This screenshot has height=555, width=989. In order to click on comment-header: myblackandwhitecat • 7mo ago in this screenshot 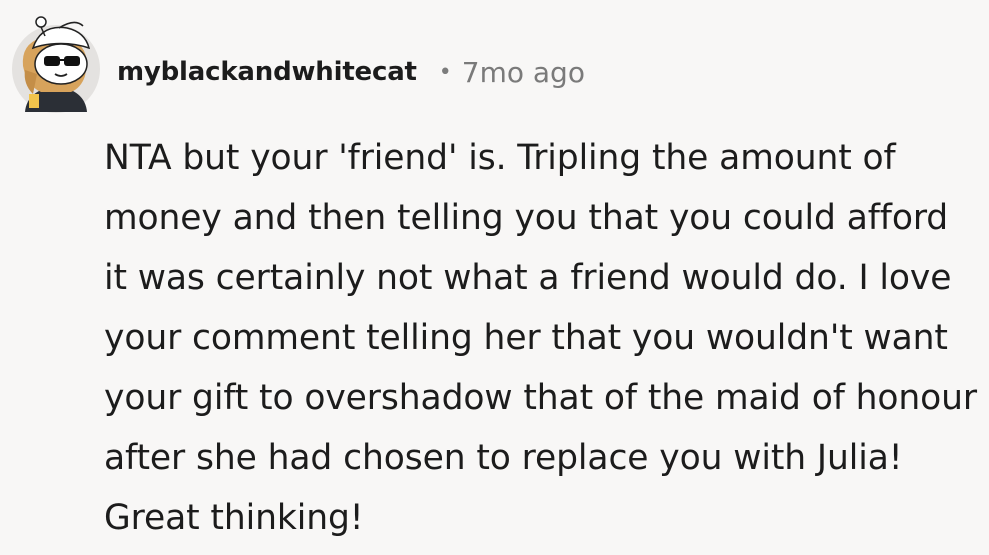, I will do `click(351, 72)`.